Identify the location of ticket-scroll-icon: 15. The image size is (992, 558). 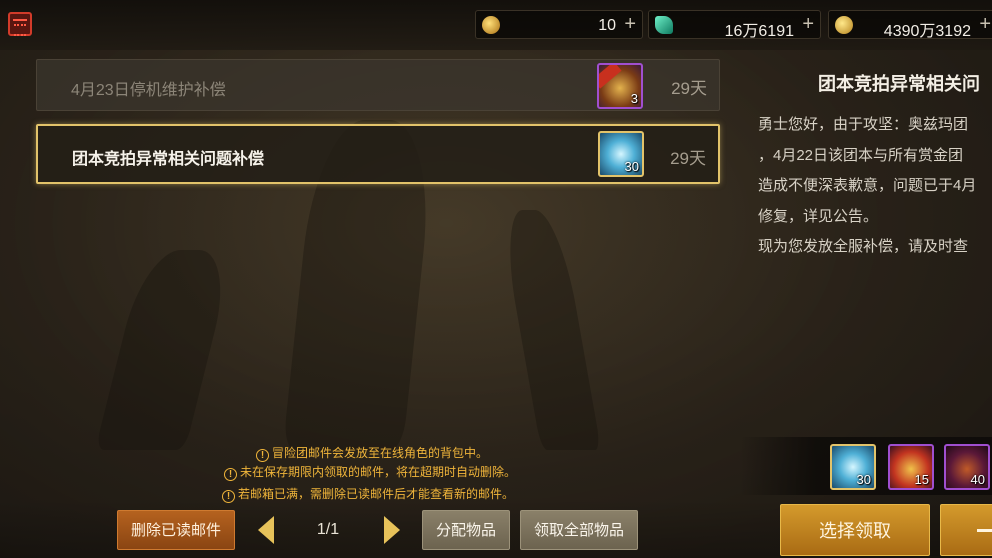
(911, 467).